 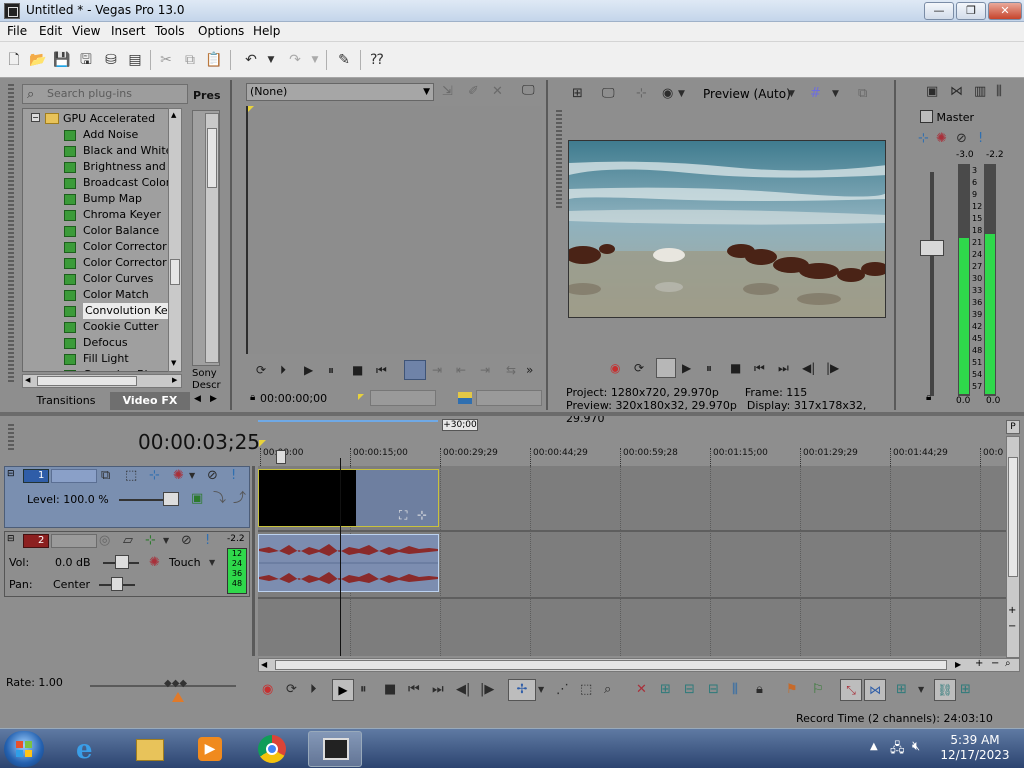 I want to click on panel-divider, so click(x=547, y=245).